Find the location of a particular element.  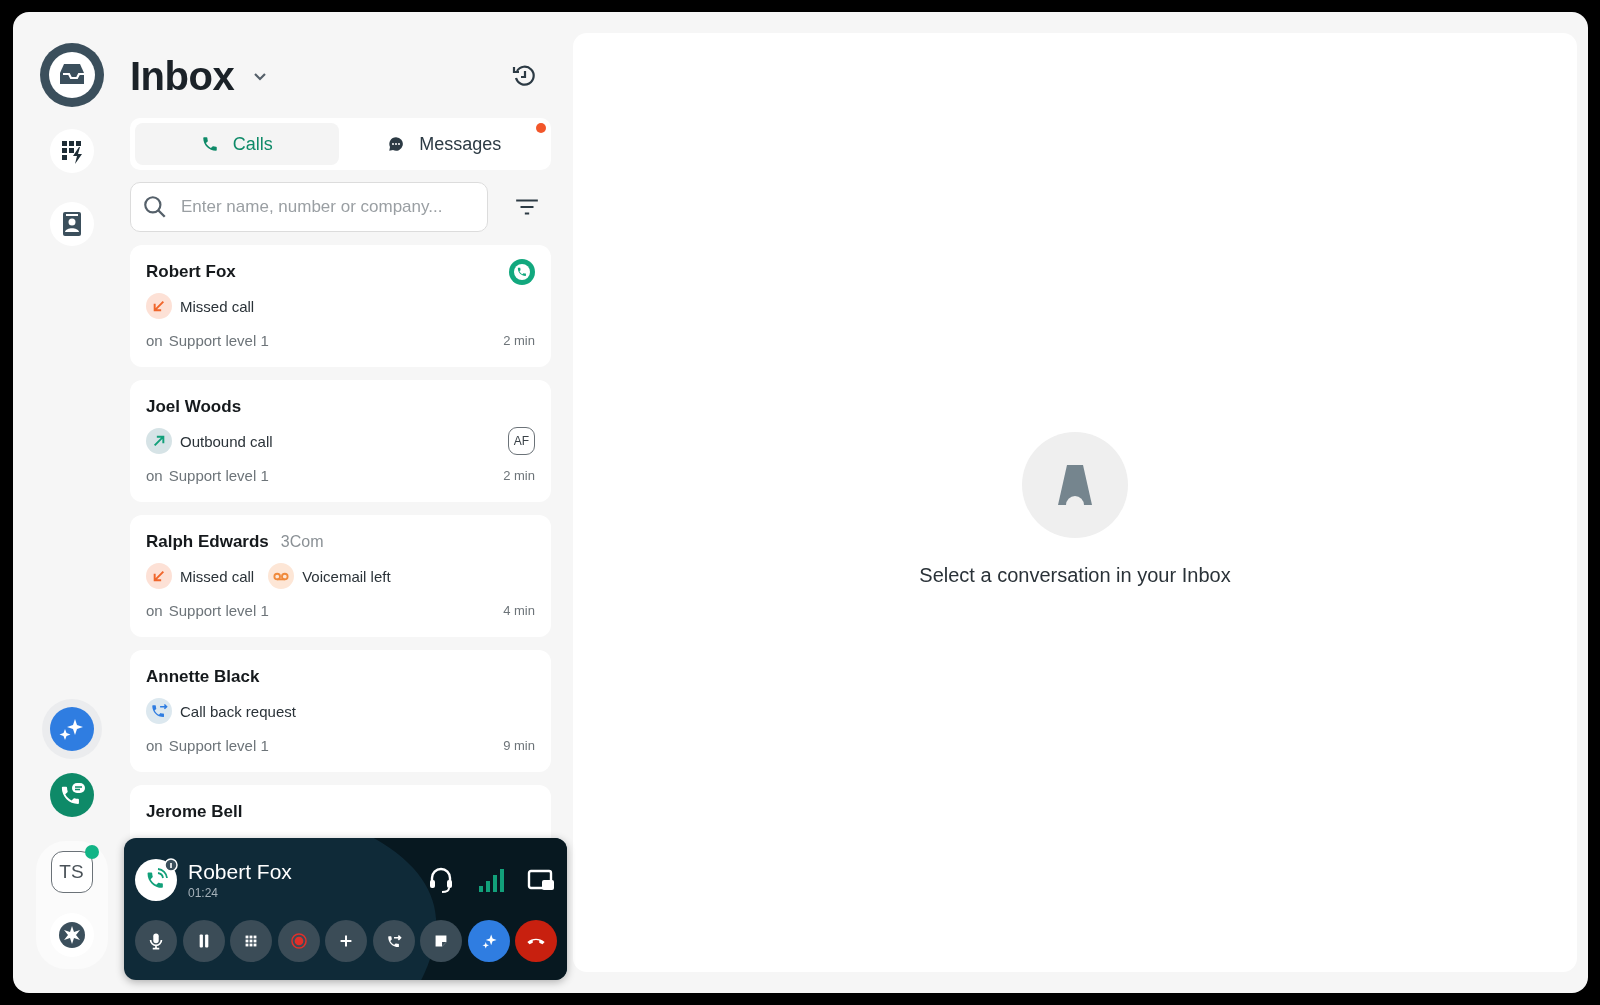

page-title: Inbox is located at coordinates (182, 76).